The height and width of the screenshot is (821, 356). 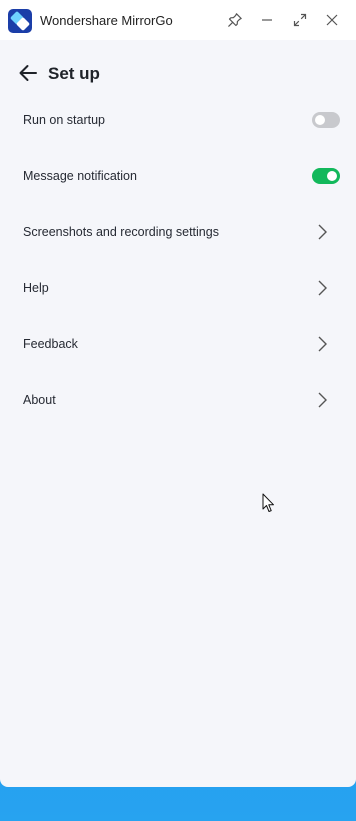 What do you see at coordinates (178, 176) in the screenshot?
I see `setting-message-notification: Message notification` at bounding box center [178, 176].